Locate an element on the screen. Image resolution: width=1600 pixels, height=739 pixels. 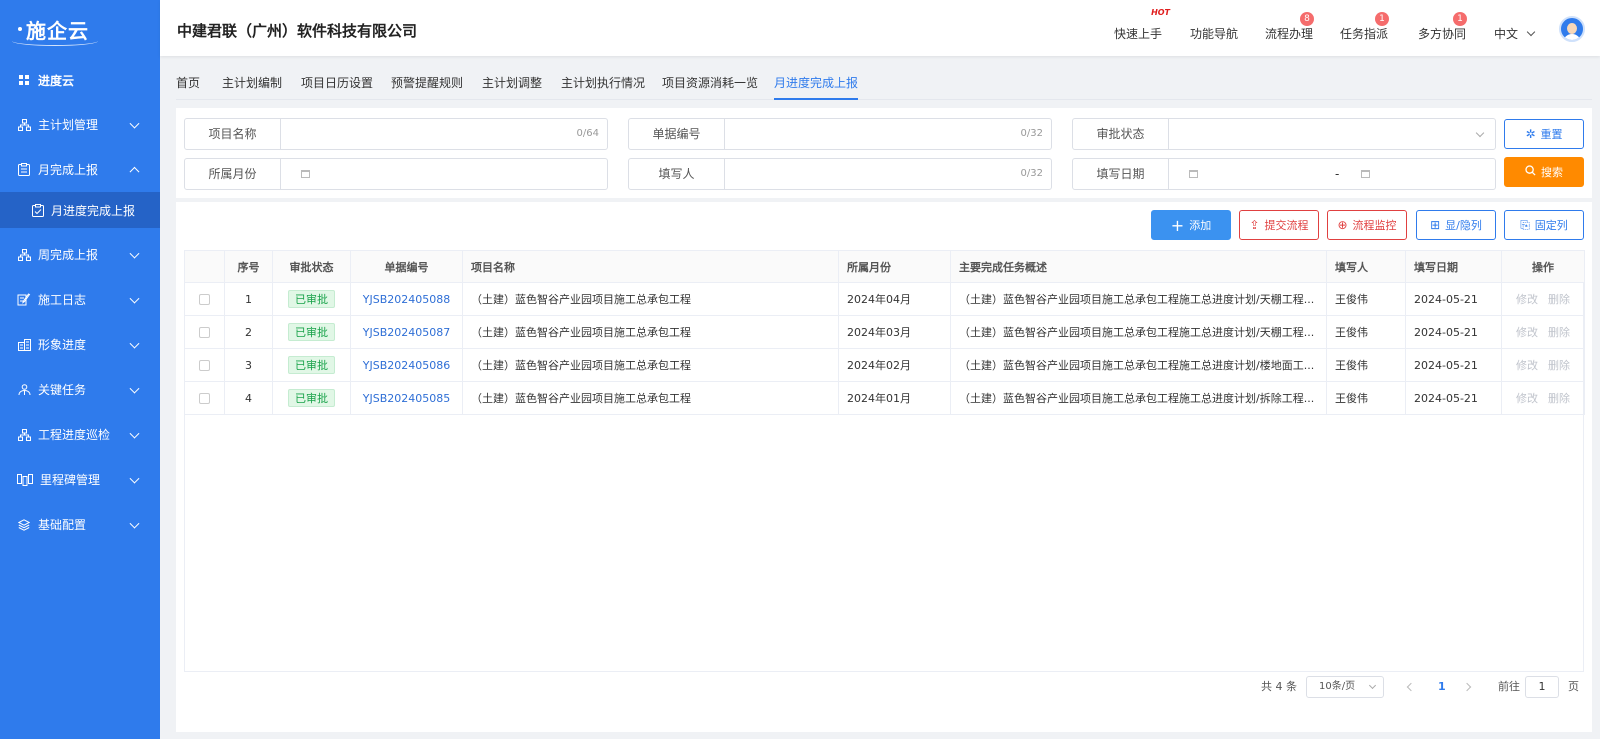
row-checkbox-cell is located at coordinates (204, 398).